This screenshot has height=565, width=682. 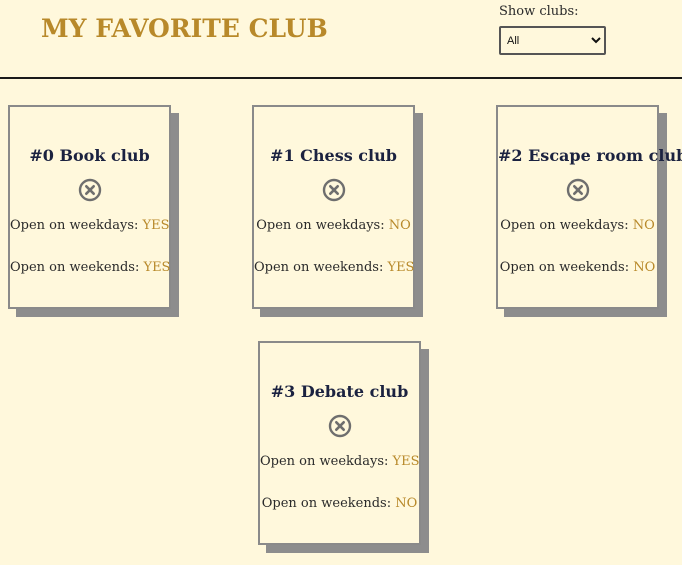 What do you see at coordinates (89, 155) in the screenshot?
I see `club-title: #0 Book club` at bounding box center [89, 155].